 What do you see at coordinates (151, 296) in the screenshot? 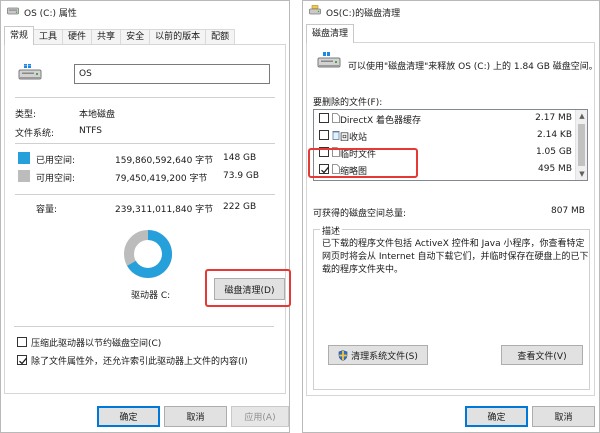
I see `drive-letter-label: 驱动器 C:` at bounding box center [151, 296].